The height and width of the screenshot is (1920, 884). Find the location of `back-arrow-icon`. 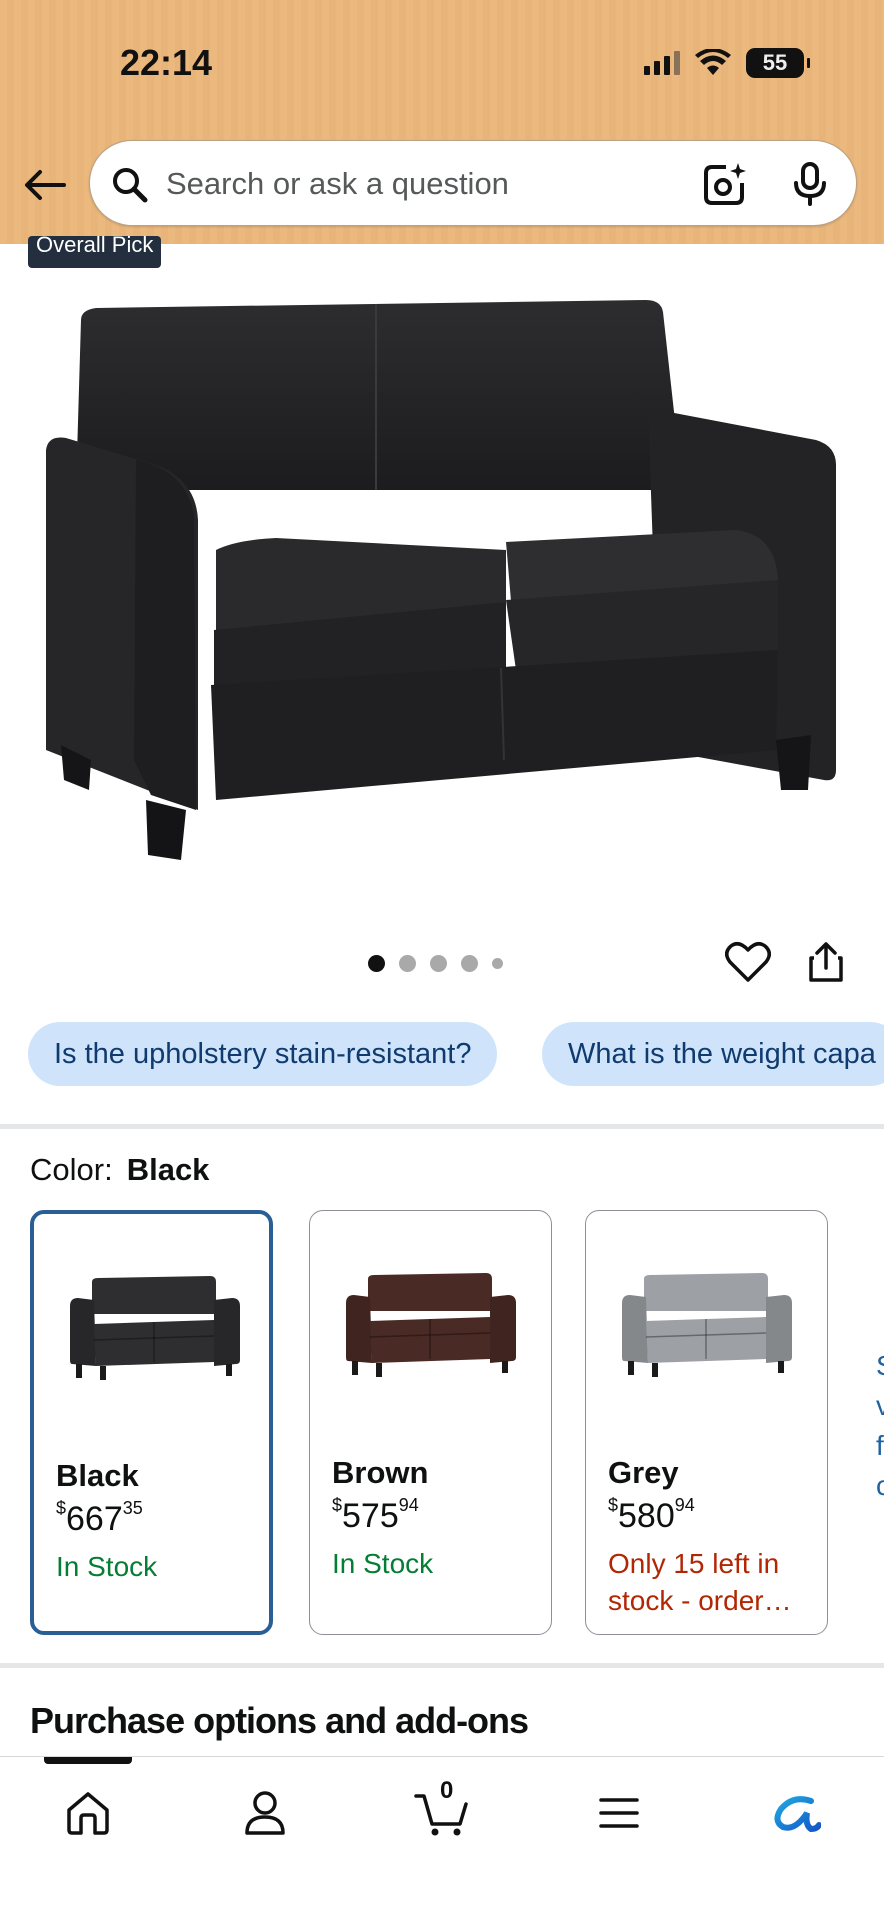

back-arrow-icon is located at coordinates (45, 185).